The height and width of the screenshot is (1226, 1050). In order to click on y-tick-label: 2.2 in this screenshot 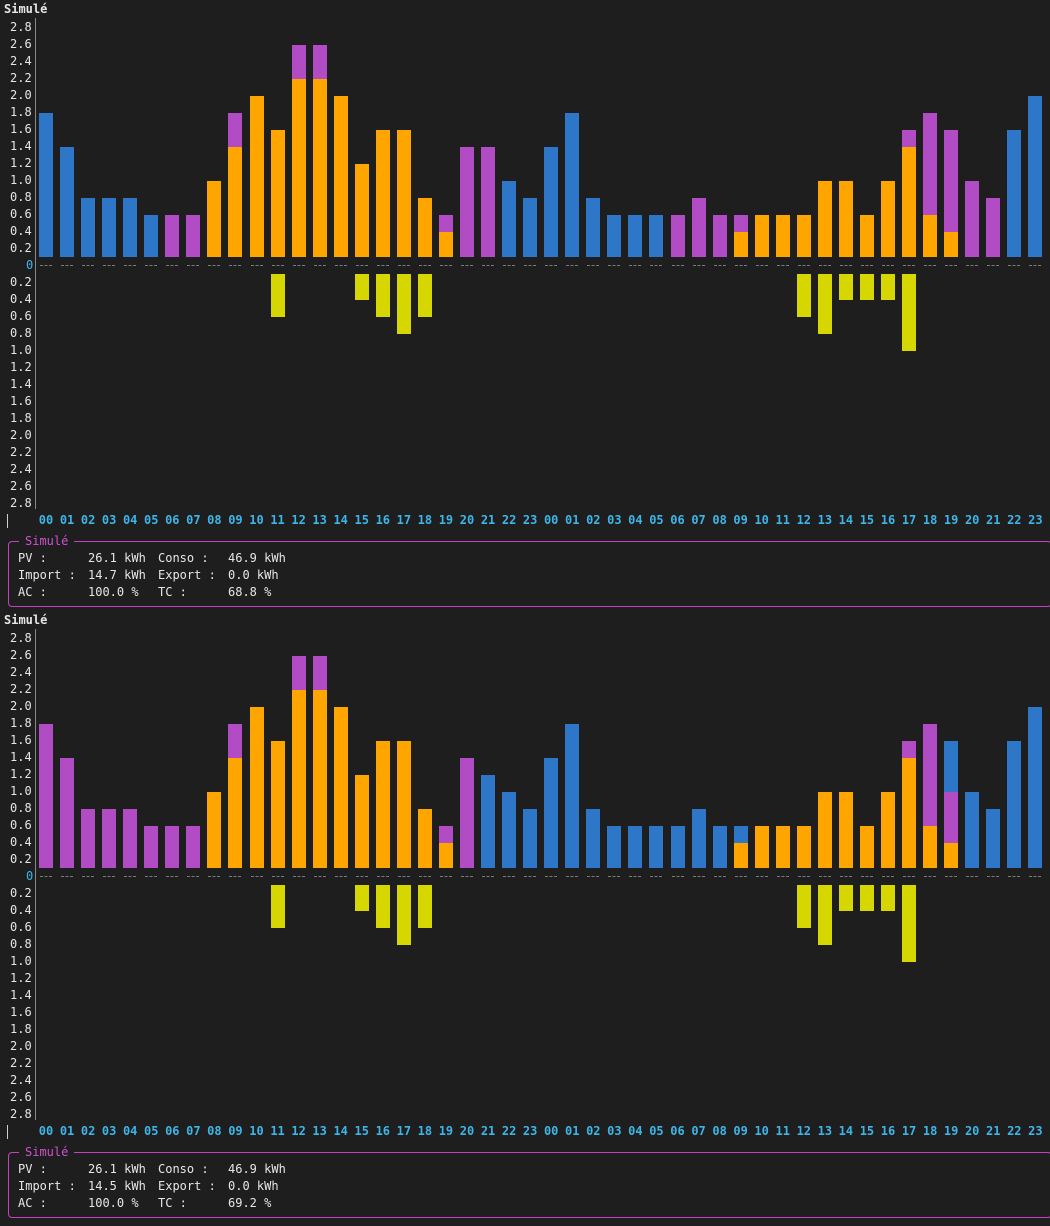, I will do `click(21, 1063)`.